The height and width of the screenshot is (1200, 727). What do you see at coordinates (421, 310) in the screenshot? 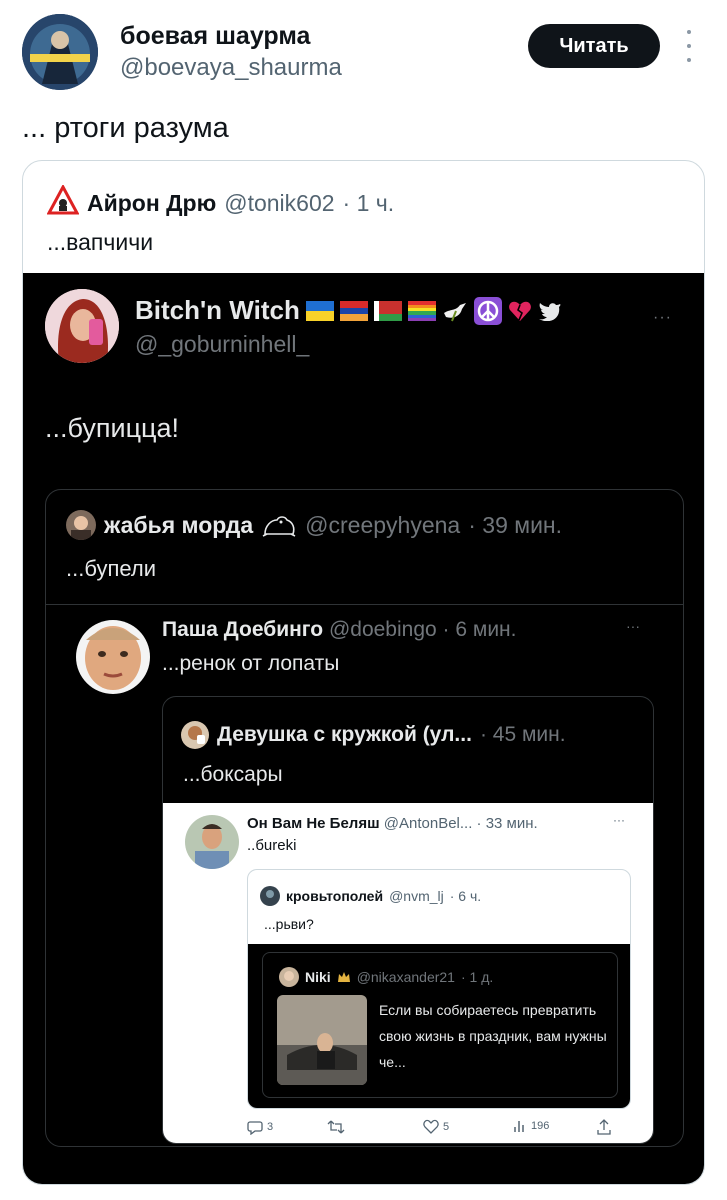
I see `rainbow-flag-icon` at bounding box center [421, 310].